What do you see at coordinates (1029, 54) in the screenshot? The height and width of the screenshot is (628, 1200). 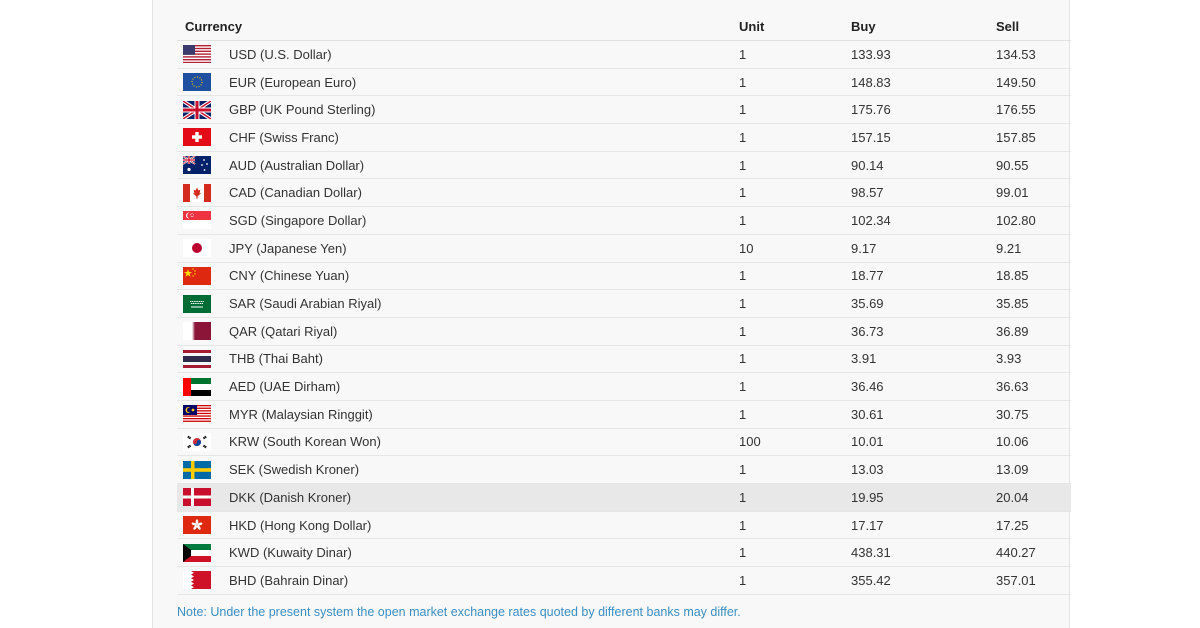 I see `sell-rate-cell: 134.53` at bounding box center [1029, 54].